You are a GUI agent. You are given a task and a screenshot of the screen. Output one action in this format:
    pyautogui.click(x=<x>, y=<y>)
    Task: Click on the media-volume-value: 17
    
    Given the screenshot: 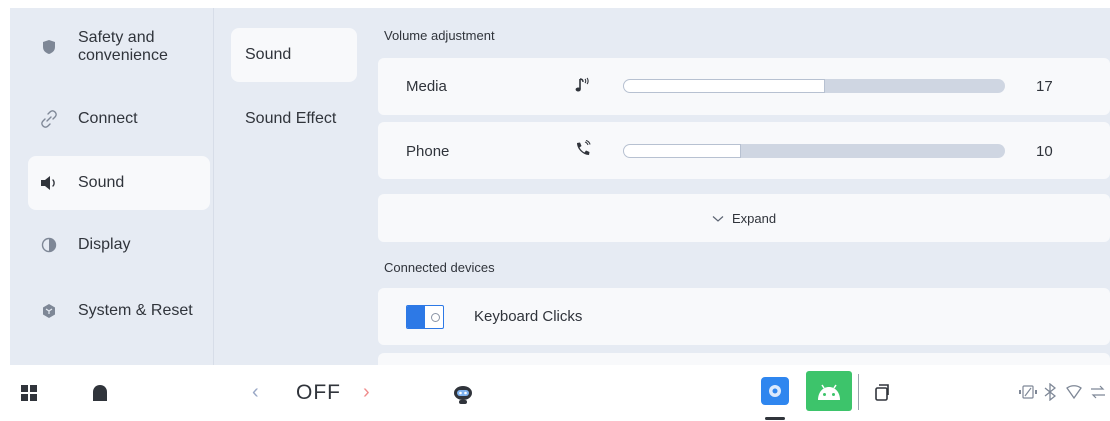 What is the action you would take?
    pyautogui.click(x=1044, y=86)
    